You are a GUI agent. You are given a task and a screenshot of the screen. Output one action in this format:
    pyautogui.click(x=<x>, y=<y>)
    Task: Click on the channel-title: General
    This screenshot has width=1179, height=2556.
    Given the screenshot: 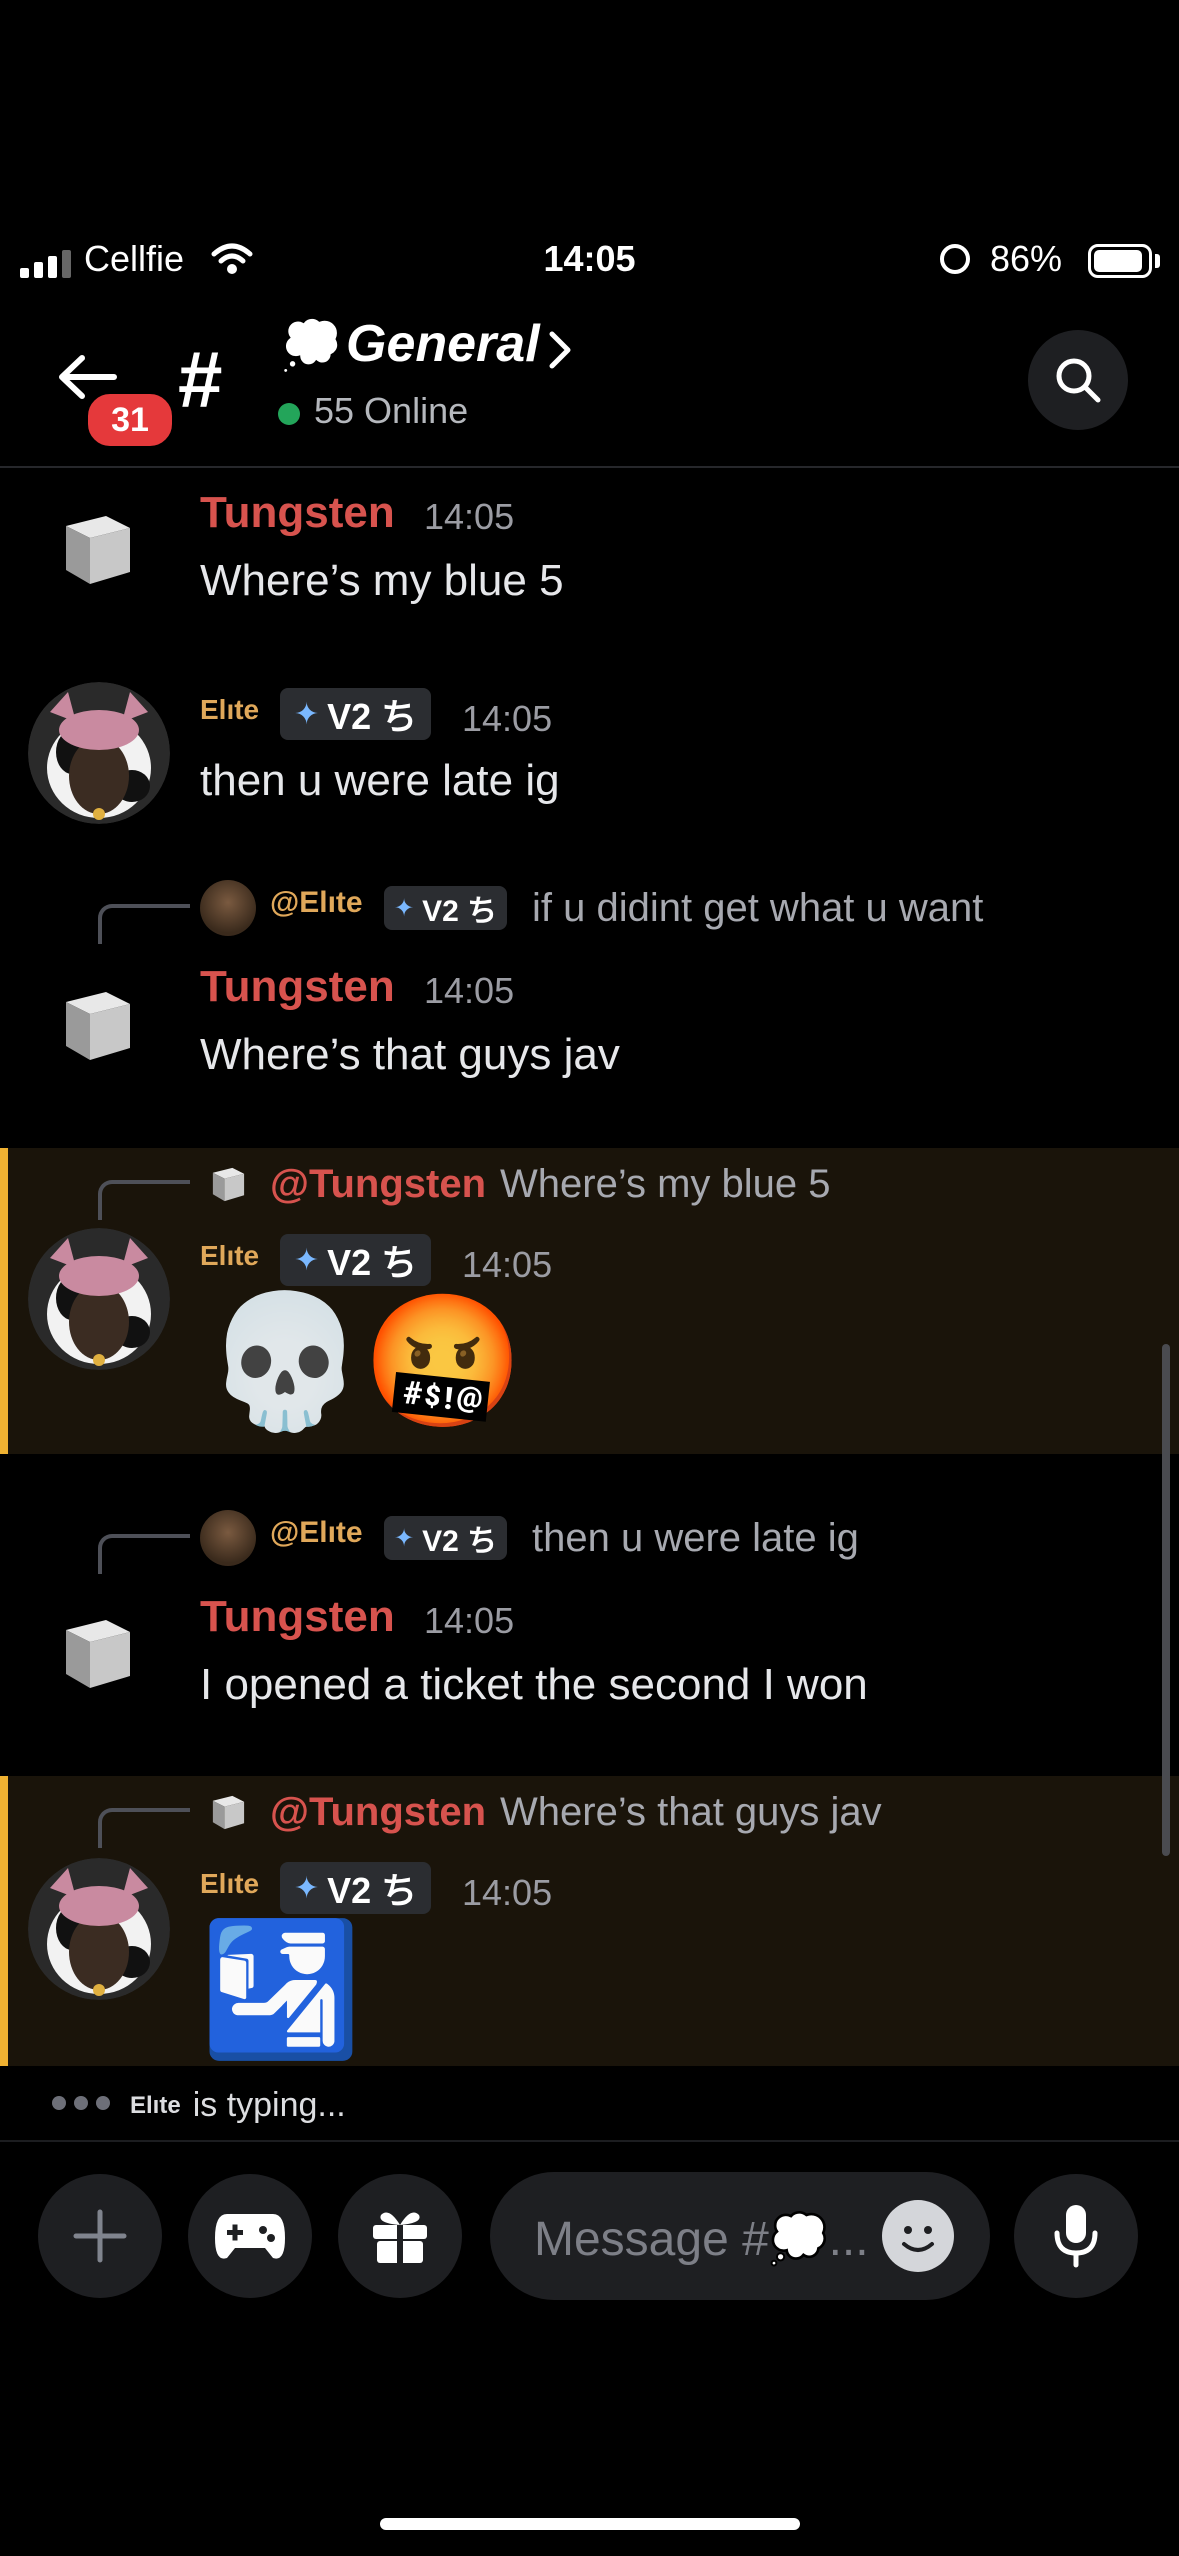 What is the action you would take?
    pyautogui.click(x=443, y=344)
    